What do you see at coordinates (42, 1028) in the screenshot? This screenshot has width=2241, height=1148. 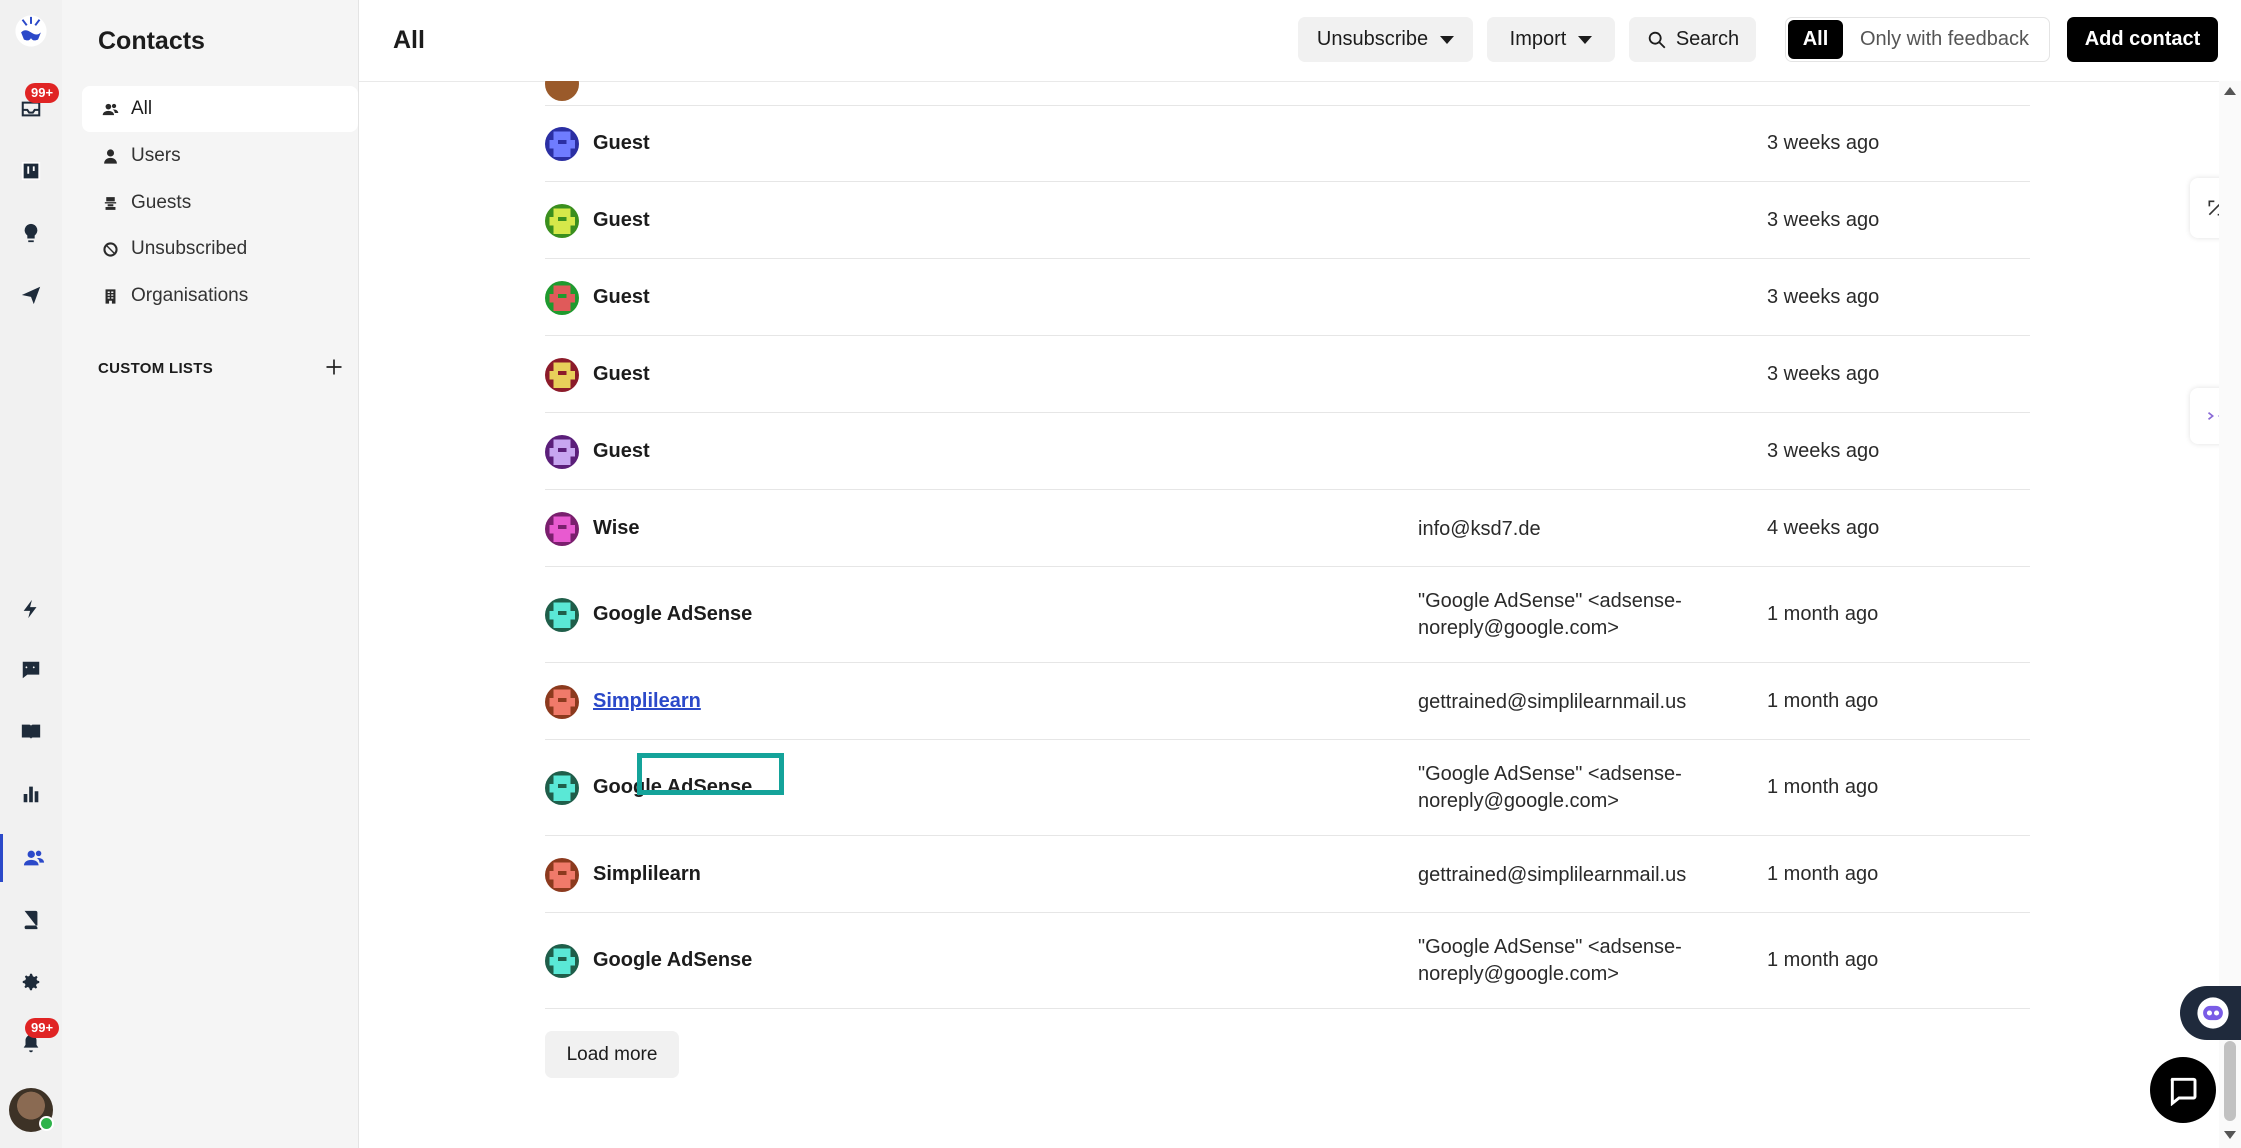 I see `notifications-badge: 99+` at bounding box center [42, 1028].